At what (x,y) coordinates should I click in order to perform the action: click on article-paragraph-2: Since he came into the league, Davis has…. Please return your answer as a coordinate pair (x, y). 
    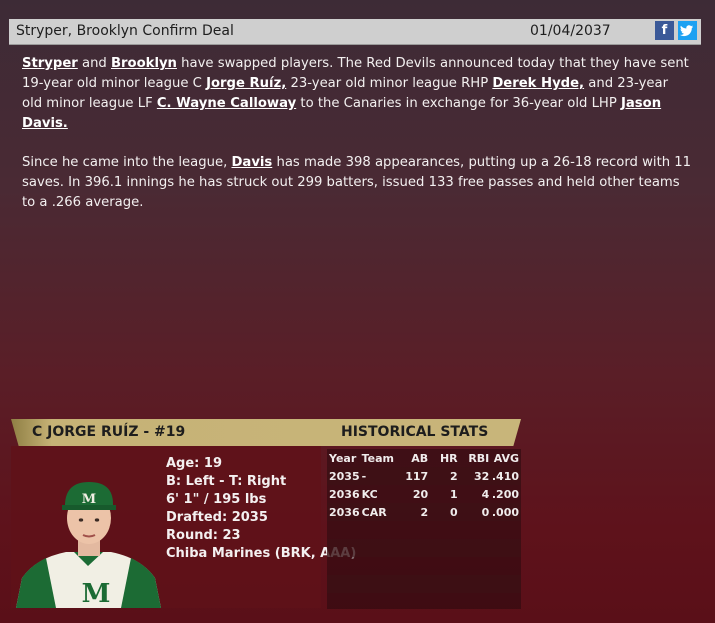
    Looking at the image, I should click on (357, 183).